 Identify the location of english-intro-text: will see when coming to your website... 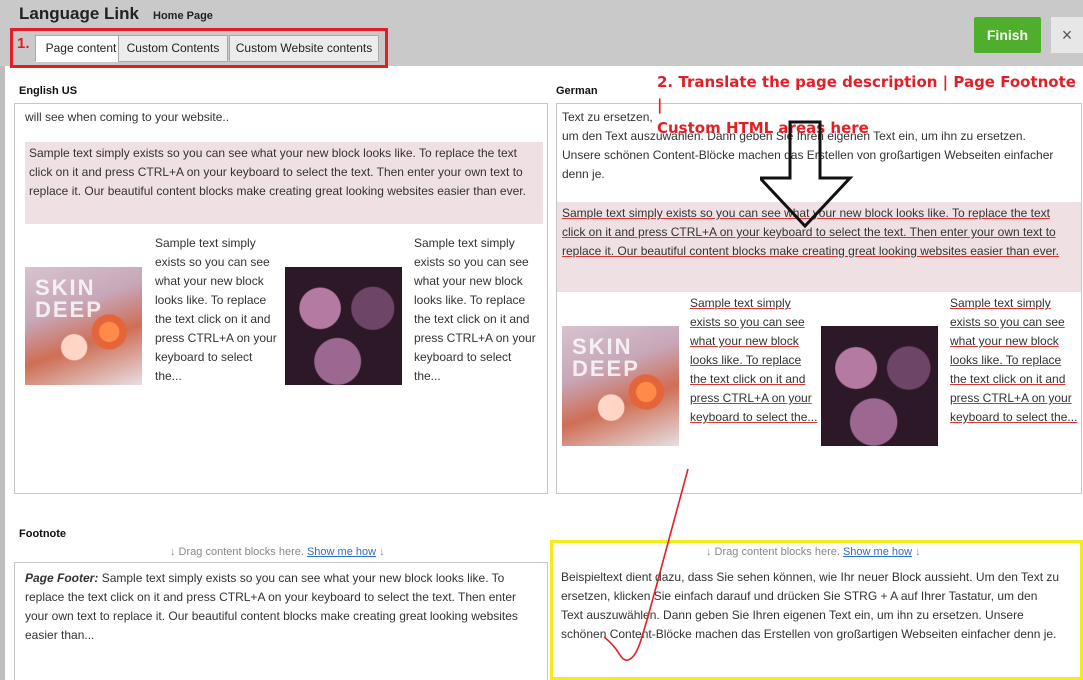
(127, 117).